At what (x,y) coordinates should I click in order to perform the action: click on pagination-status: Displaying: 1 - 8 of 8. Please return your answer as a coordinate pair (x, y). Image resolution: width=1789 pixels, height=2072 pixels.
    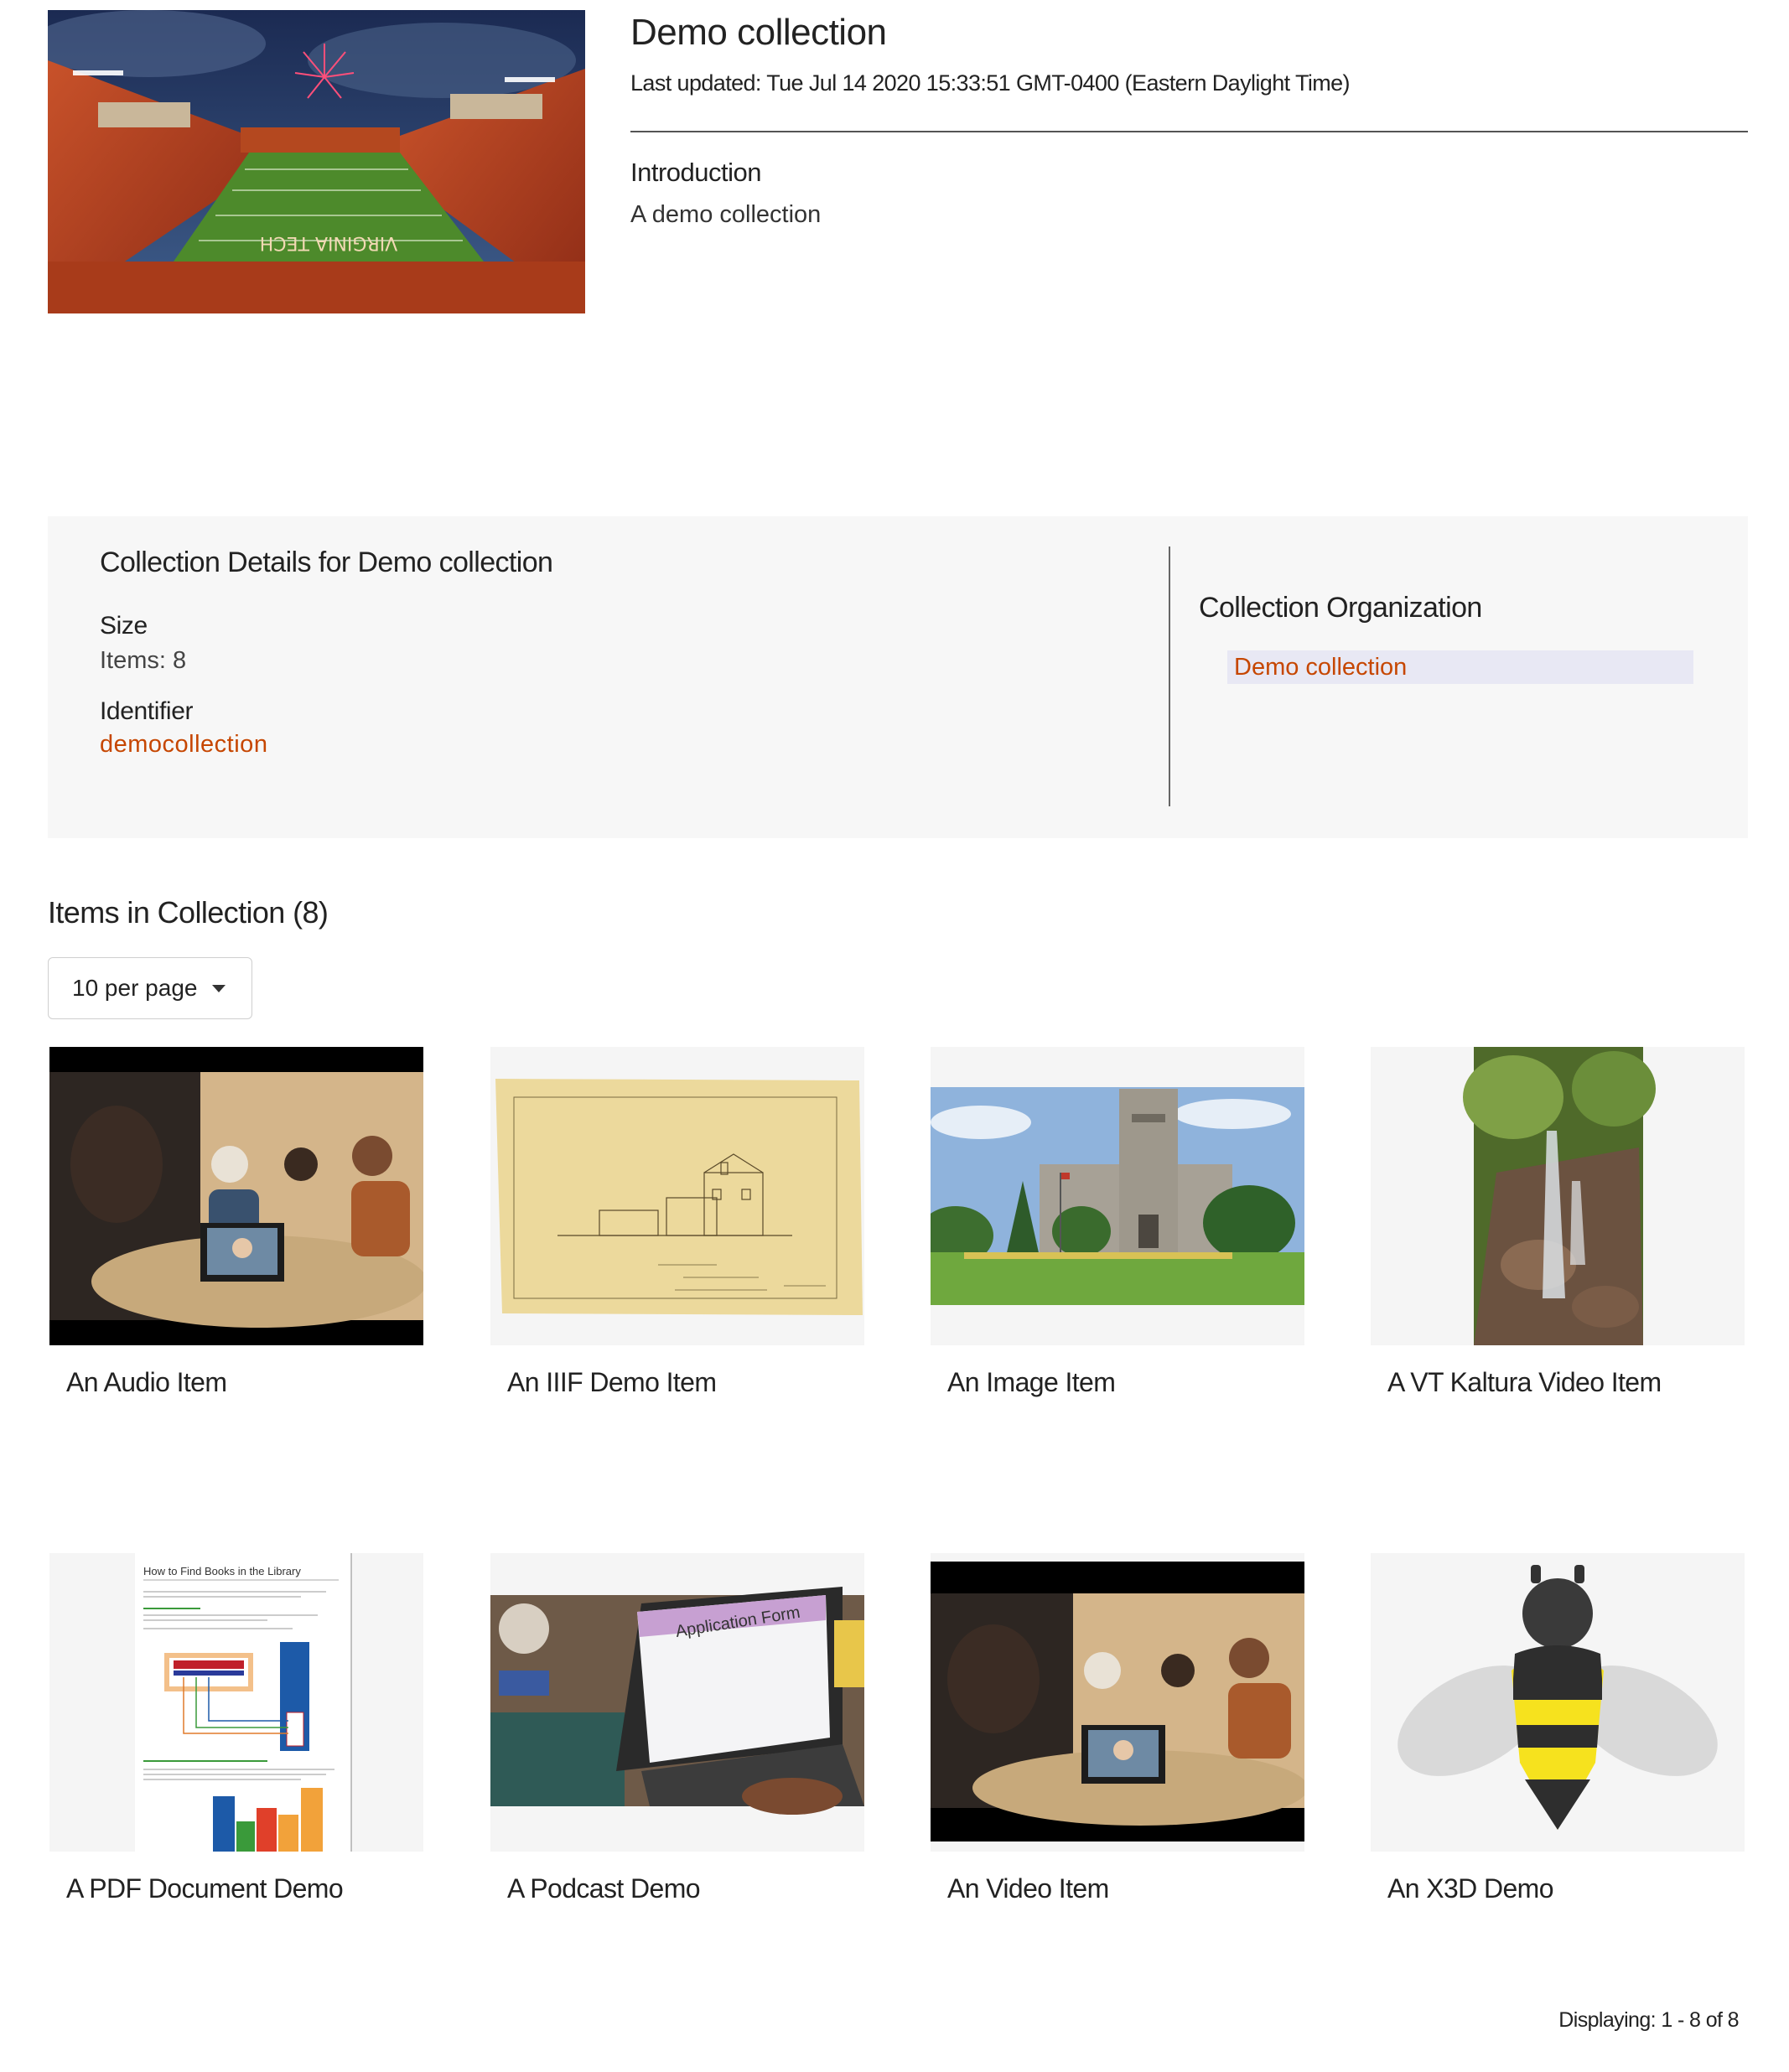
    Looking at the image, I should click on (1649, 2020).